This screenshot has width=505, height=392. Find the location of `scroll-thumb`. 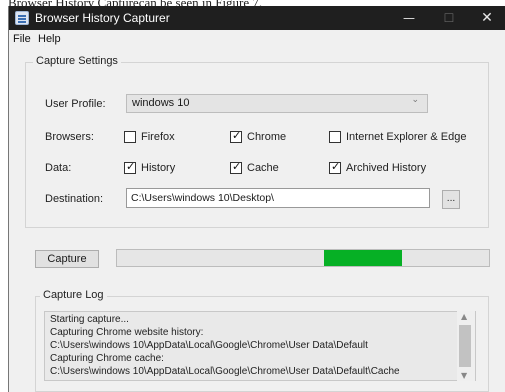

scroll-thumb is located at coordinates (465, 346).